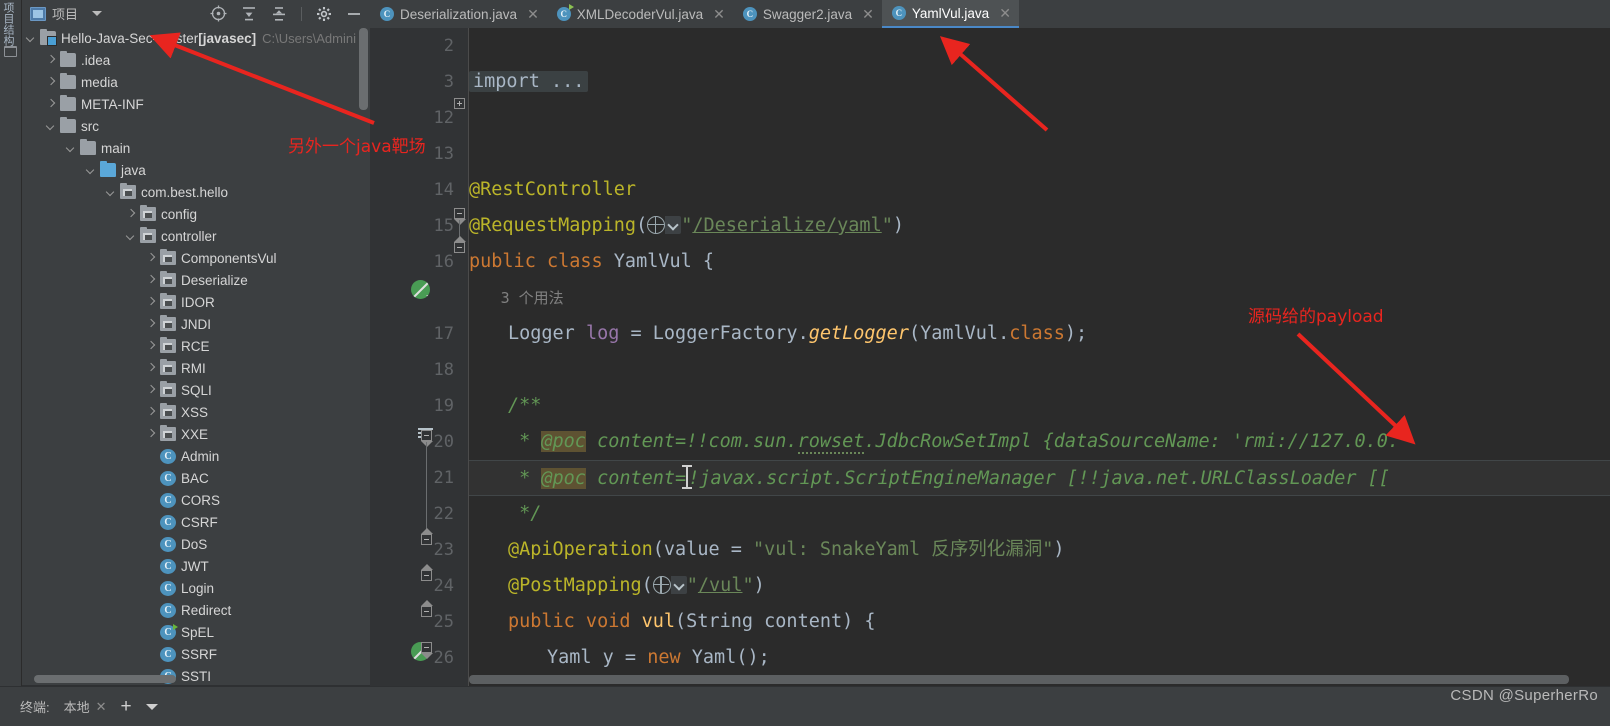 The width and height of the screenshot is (1610, 726). I want to click on editor-tab-deserialization-java: C Deserialization.java ✕, so click(458, 14).